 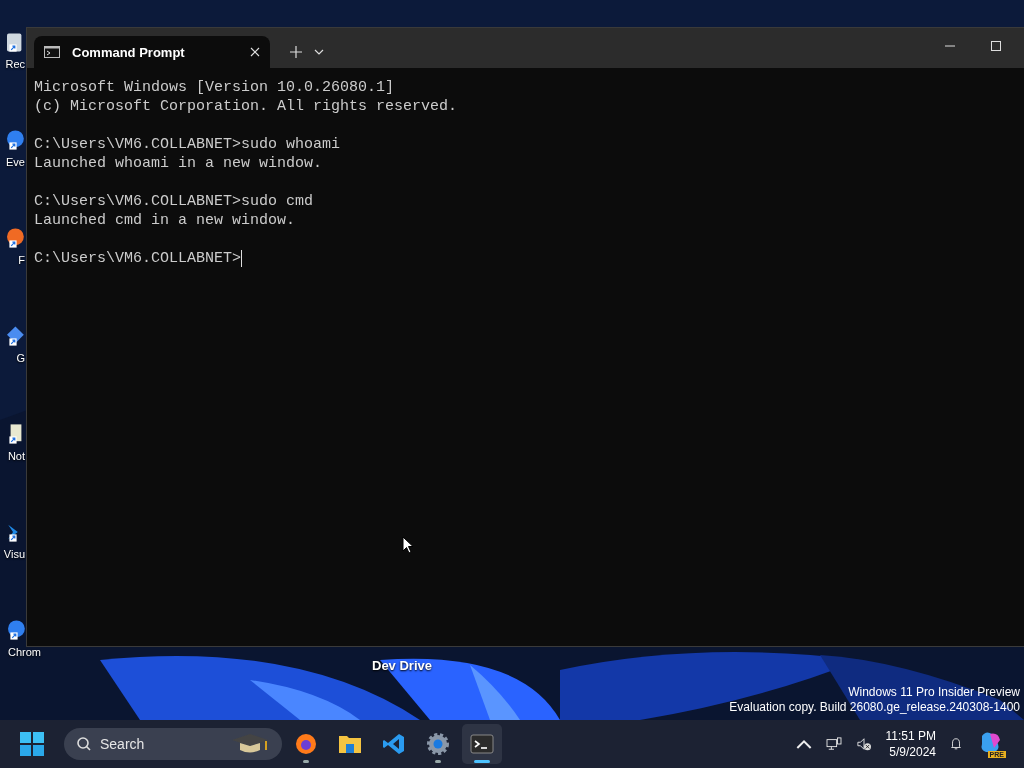 I want to click on edition-text: Windows 11 Pro Insider Preview, so click(x=934, y=692).